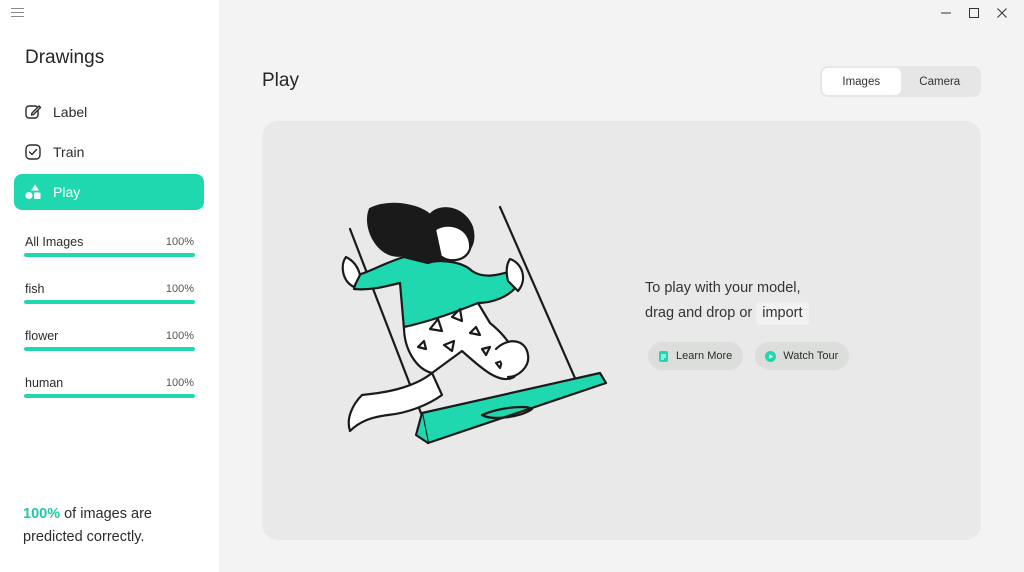 The width and height of the screenshot is (1024, 572). What do you see at coordinates (1002, 13) in the screenshot?
I see `close-icon` at bounding box center [1002, 13].